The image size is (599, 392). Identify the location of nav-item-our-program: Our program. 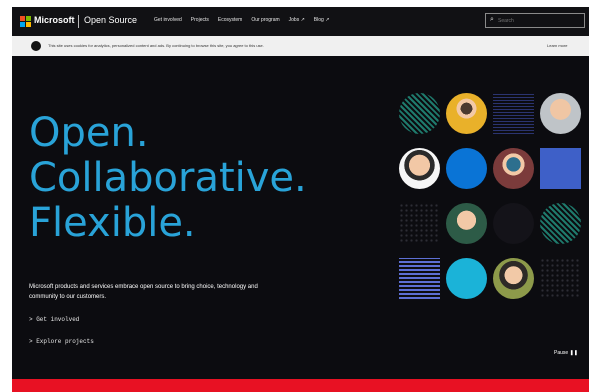
(265, 20).